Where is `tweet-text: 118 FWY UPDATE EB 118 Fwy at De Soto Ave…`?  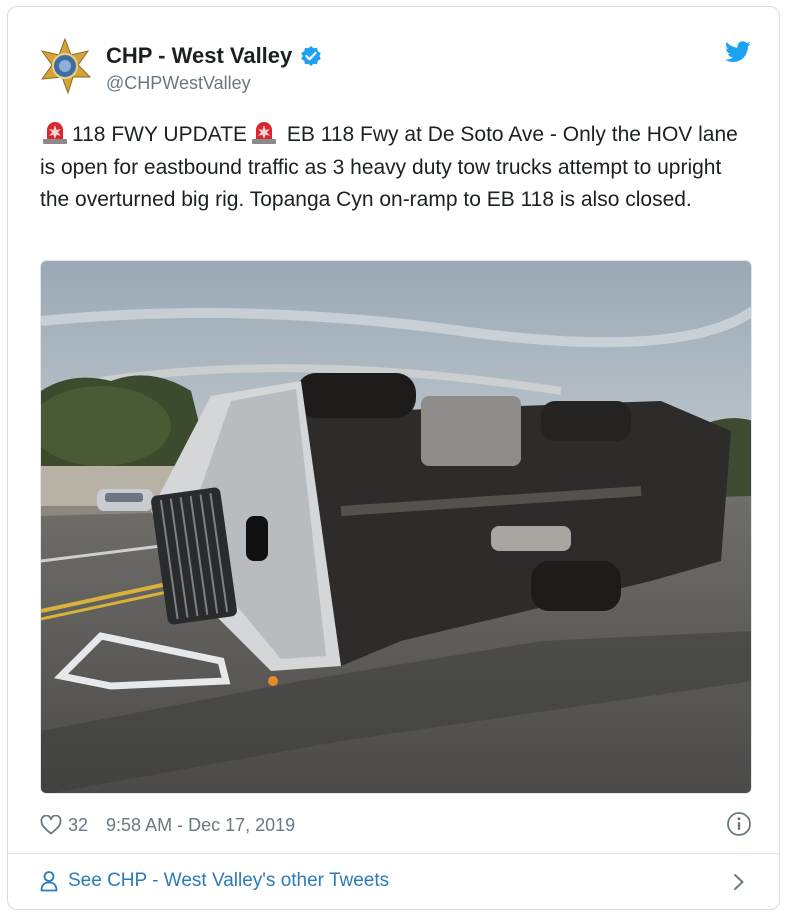
tweet-text: 118 FWY UPDATE EB 118 Fwy at De Soto Ave… is located at coordinates (396, 168).